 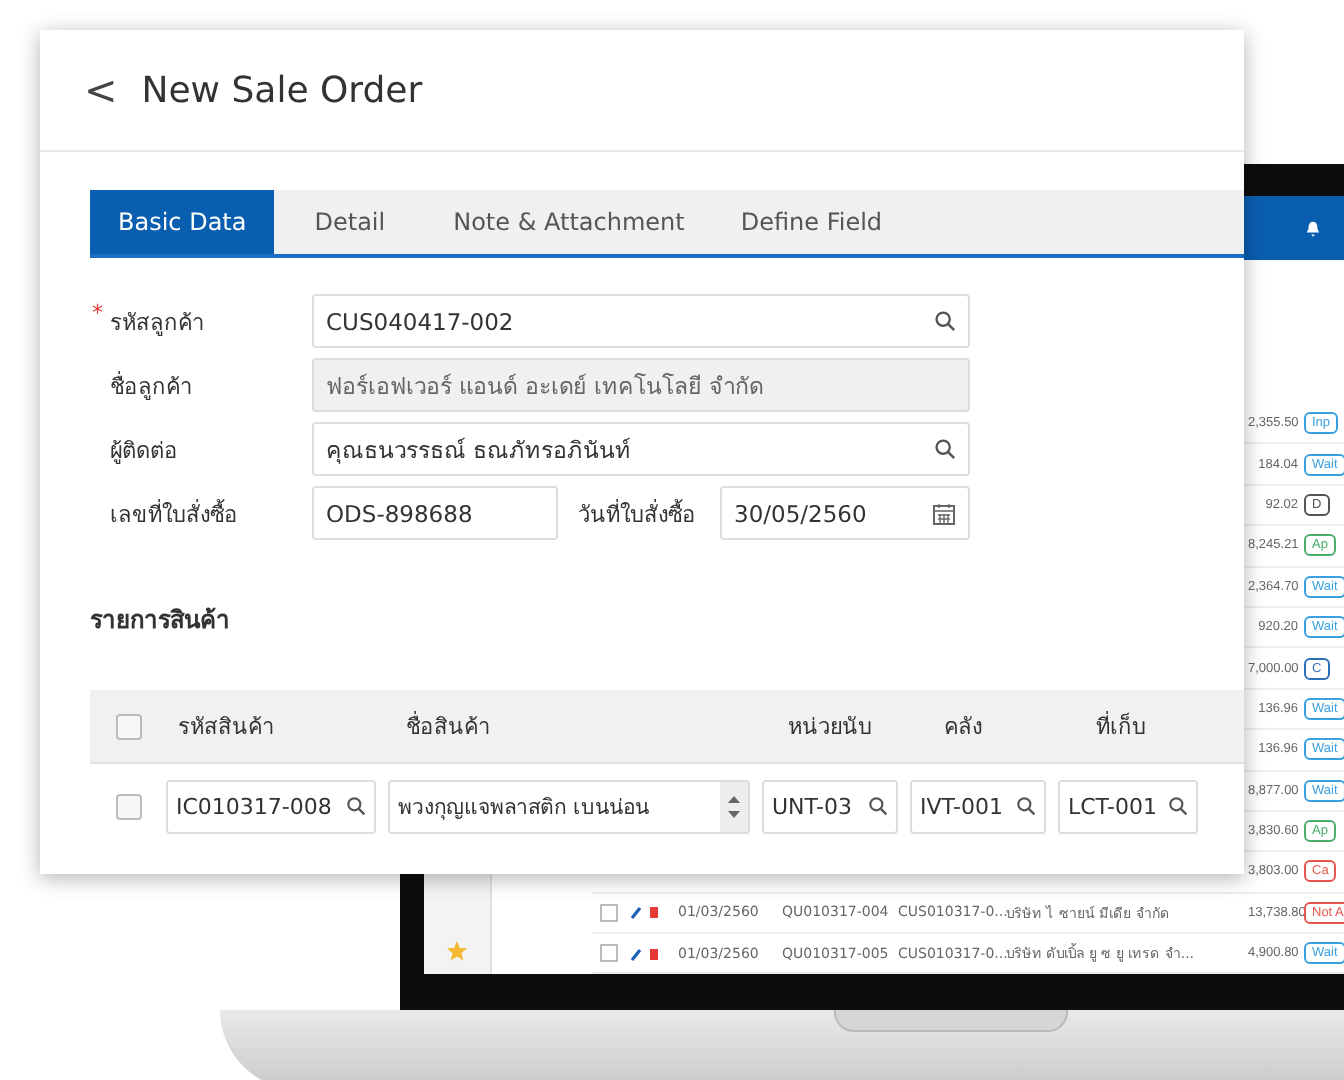 What do you see at coordinates (641, 449) in the screenshot?
I see `input-field: คุณธนวรรธณ์ ธณภัทรอภินันท์` at bounding box center [641, 449].